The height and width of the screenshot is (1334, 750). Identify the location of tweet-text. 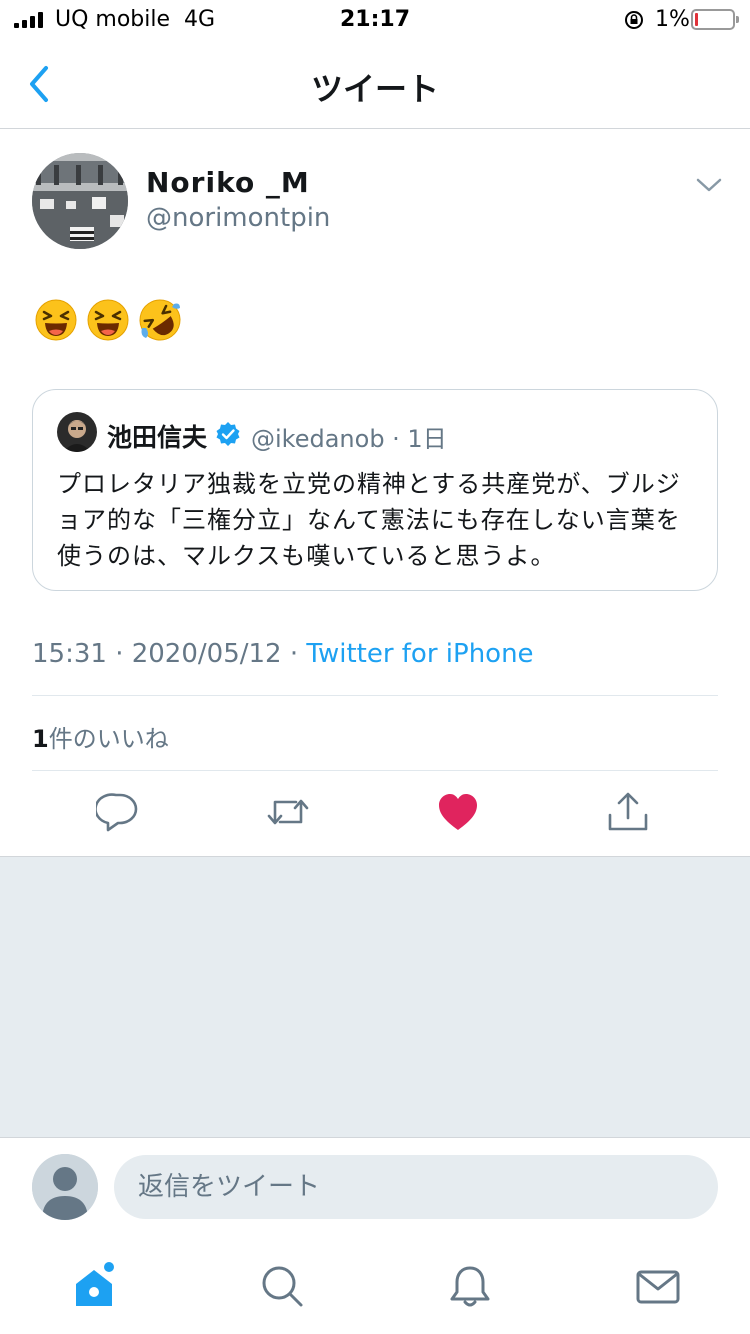
(108, 320).